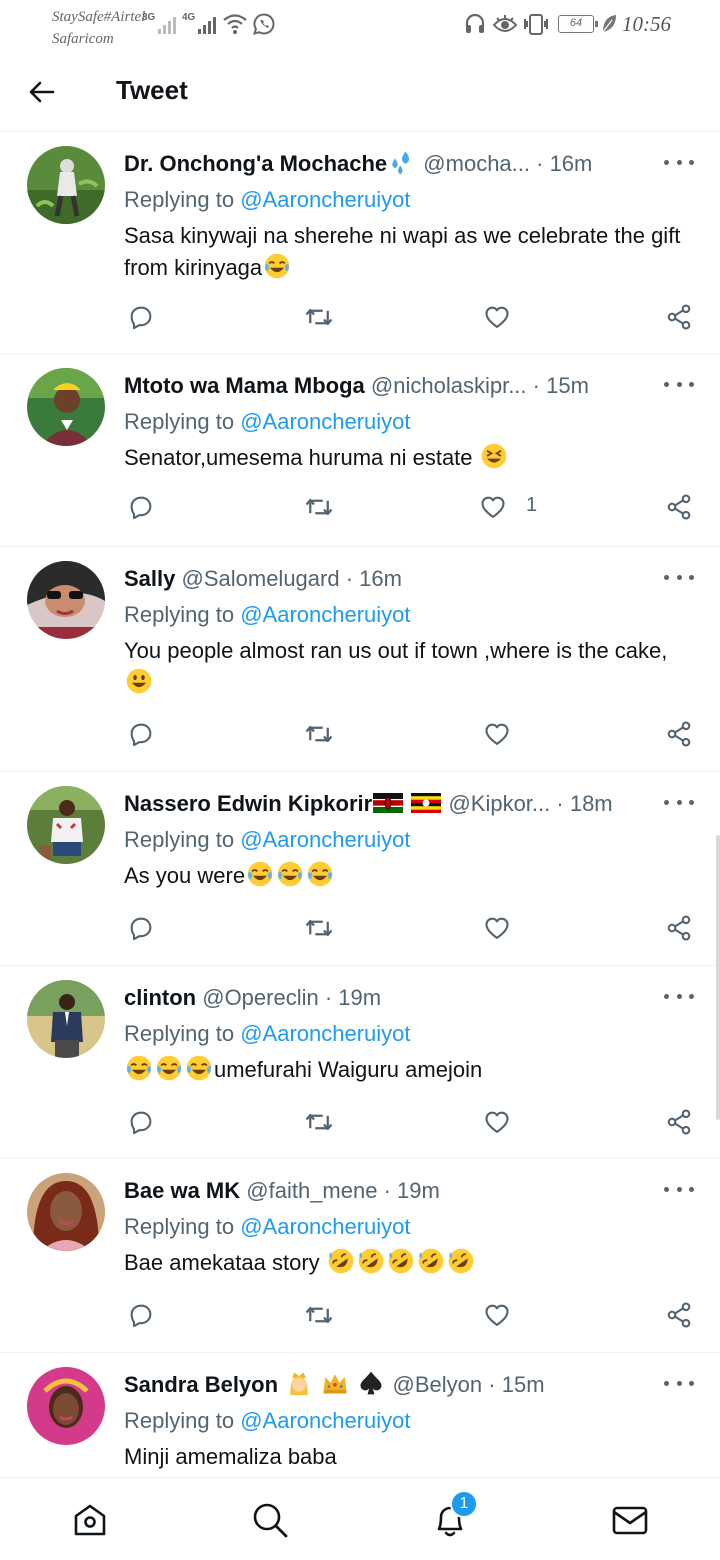  Describe the element at coordinates (389, 804) in the screenshot. I see `tweet-header: Nassero Edwin Kipkorir @Kipkor... · 18m` at that location.